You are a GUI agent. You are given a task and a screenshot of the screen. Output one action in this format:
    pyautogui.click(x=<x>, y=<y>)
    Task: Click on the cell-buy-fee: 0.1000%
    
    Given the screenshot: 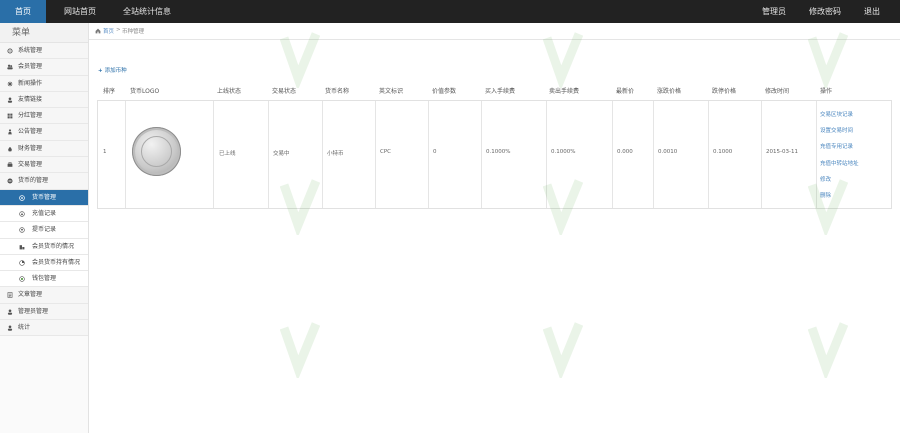 What is the action you would take?
    pyautogui.click(x=498, y=152)
    